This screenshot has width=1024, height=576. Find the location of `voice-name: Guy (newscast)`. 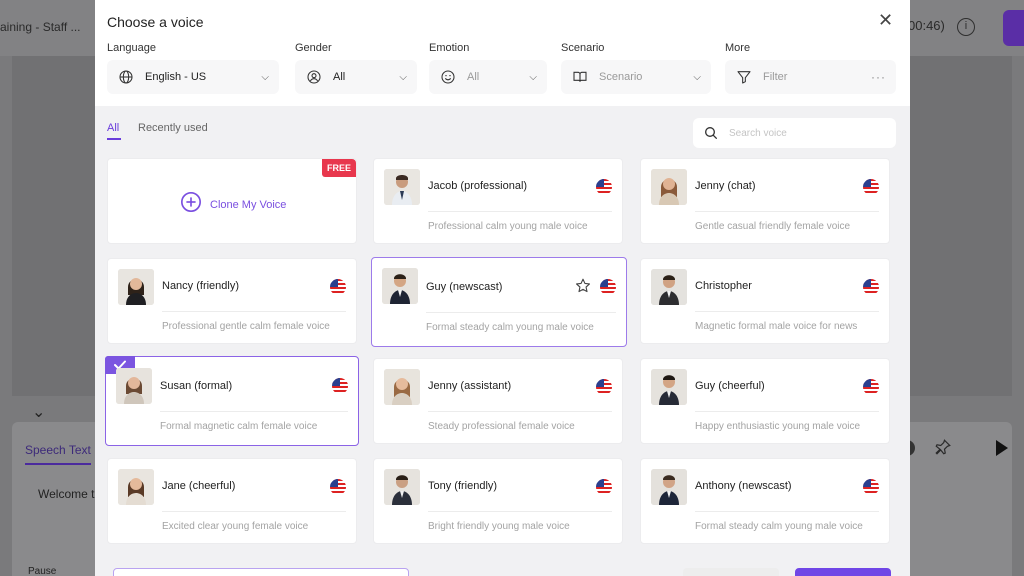

voice-name: Guy (newscast) is located at coordinates (464, 287).